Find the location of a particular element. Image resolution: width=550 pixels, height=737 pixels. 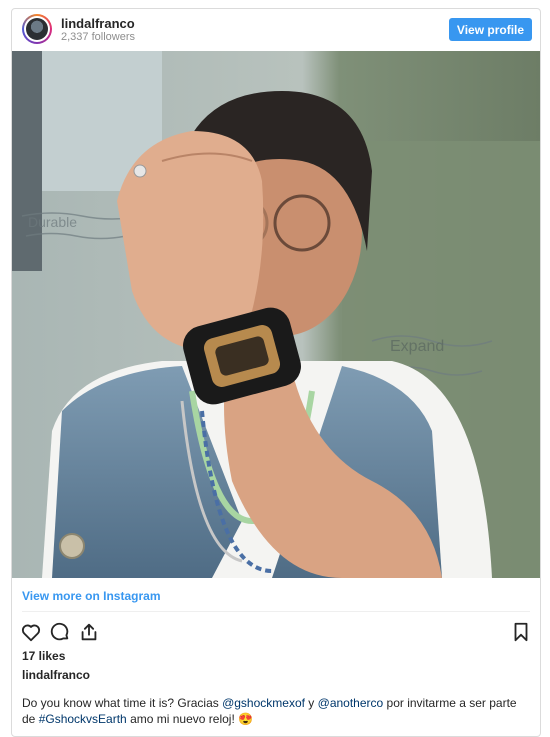

view-profile-button: View profile is located at coordinates (490, 29).